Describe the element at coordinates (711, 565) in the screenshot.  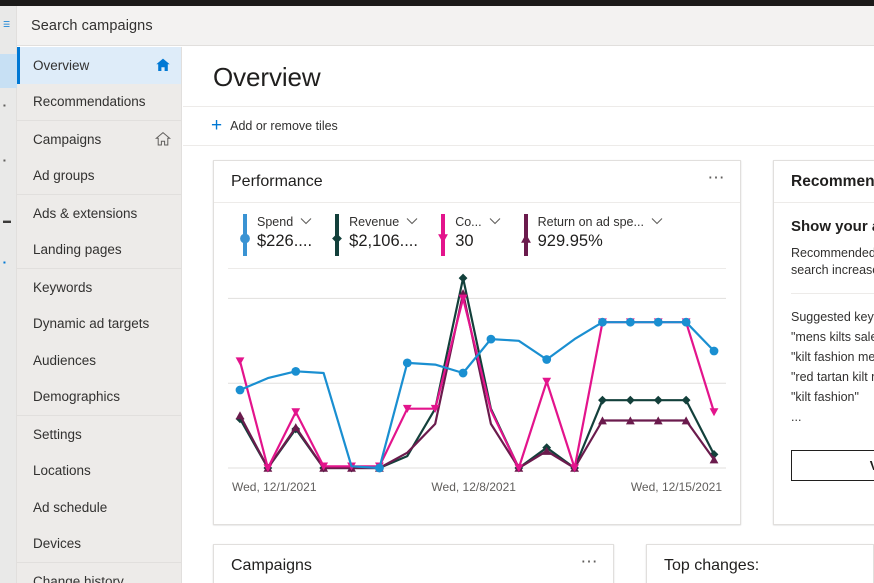
I see `top-changes-card-title: Top changes:` at that location.